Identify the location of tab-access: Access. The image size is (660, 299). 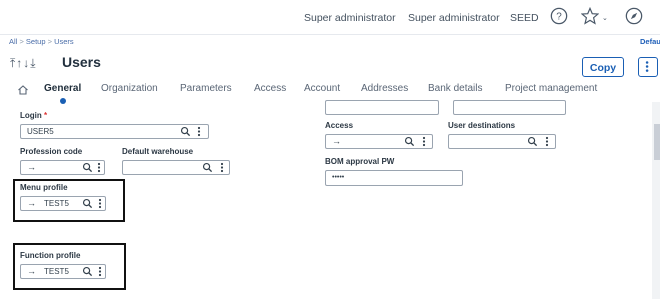
(270, 88).